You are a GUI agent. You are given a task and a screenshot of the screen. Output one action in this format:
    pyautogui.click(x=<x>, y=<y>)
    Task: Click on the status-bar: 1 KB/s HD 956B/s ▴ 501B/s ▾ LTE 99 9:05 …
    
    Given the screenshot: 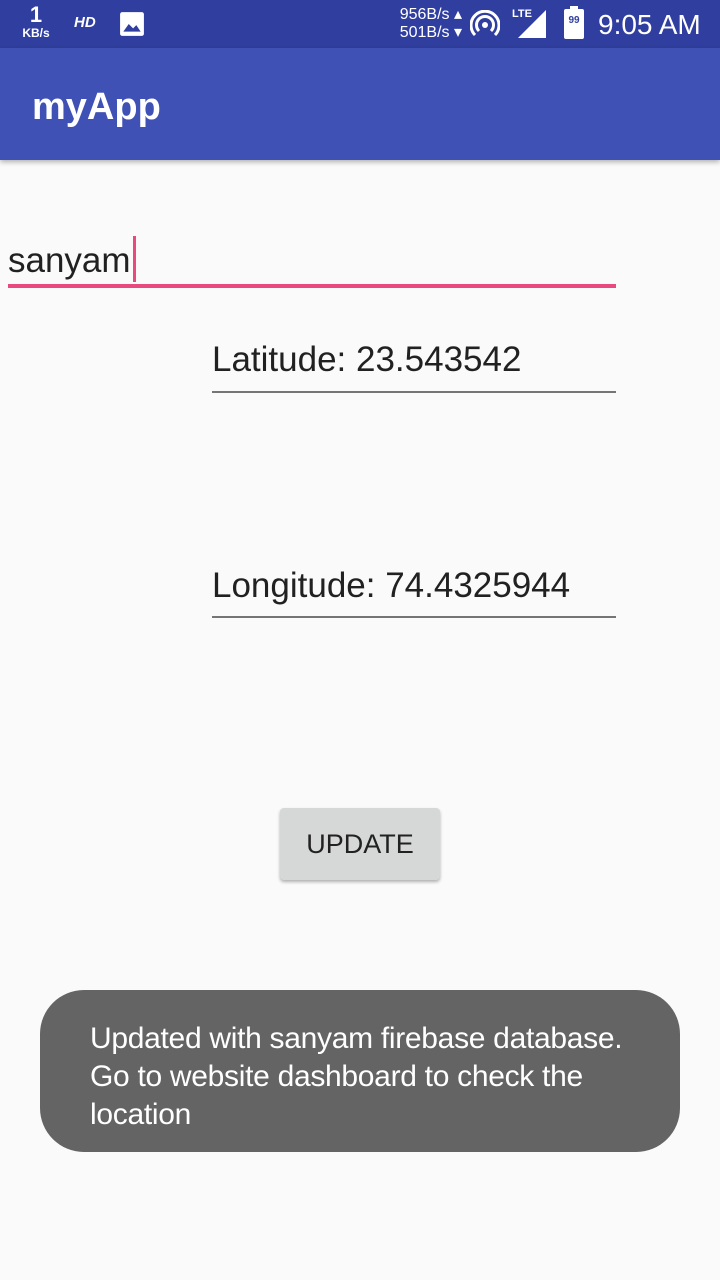 What is the action you would take?
    pyautogui.click(x=360, y=24)
    